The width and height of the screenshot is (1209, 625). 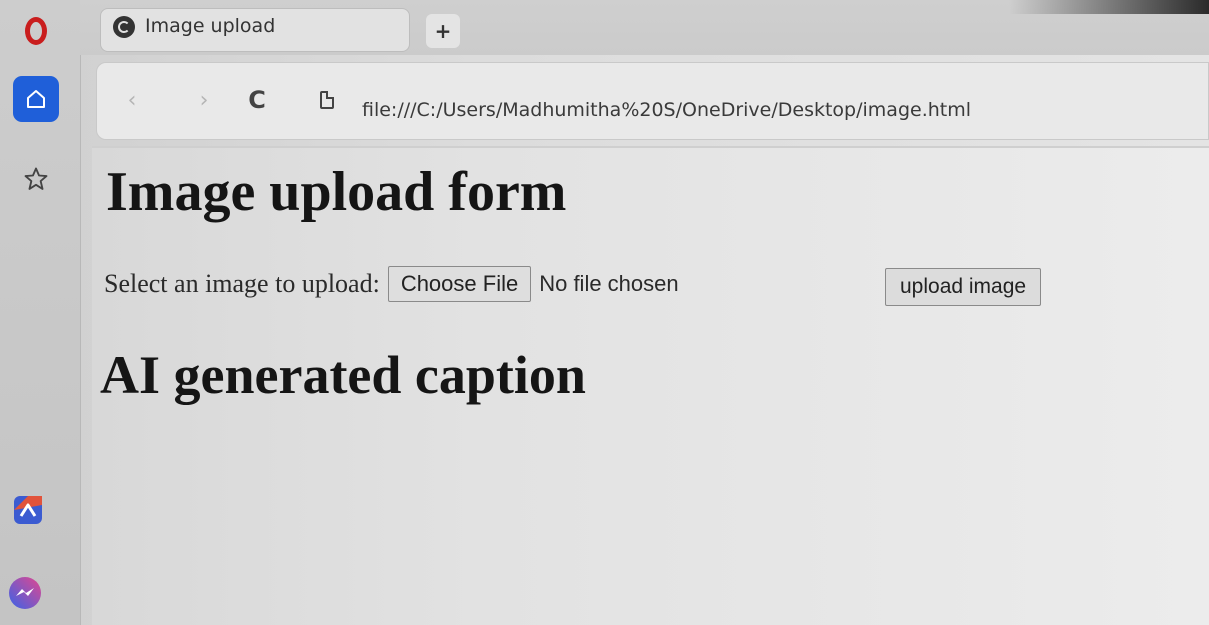 I want to click on choose-file-button: Choose File, so click(x=459, y=284).